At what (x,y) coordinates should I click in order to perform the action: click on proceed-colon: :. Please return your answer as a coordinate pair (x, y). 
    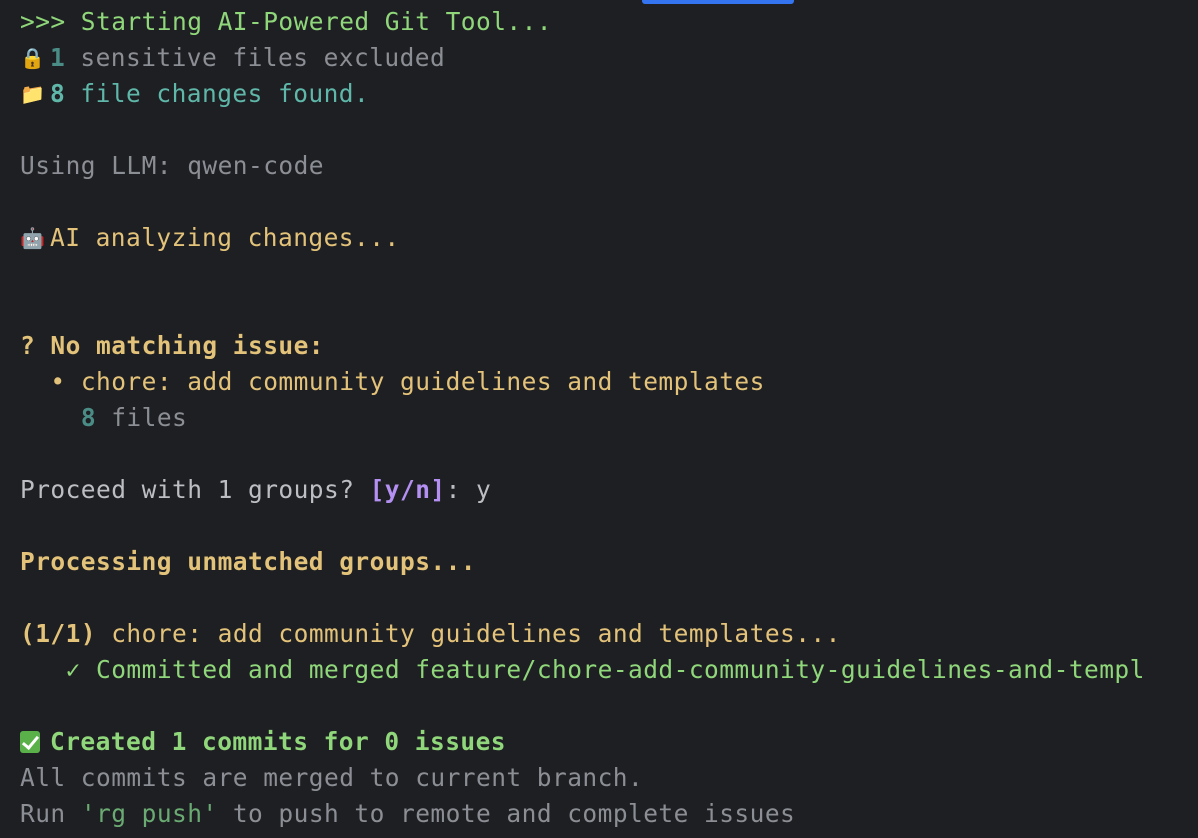
    Looking at the image, I should click on (461, 489).